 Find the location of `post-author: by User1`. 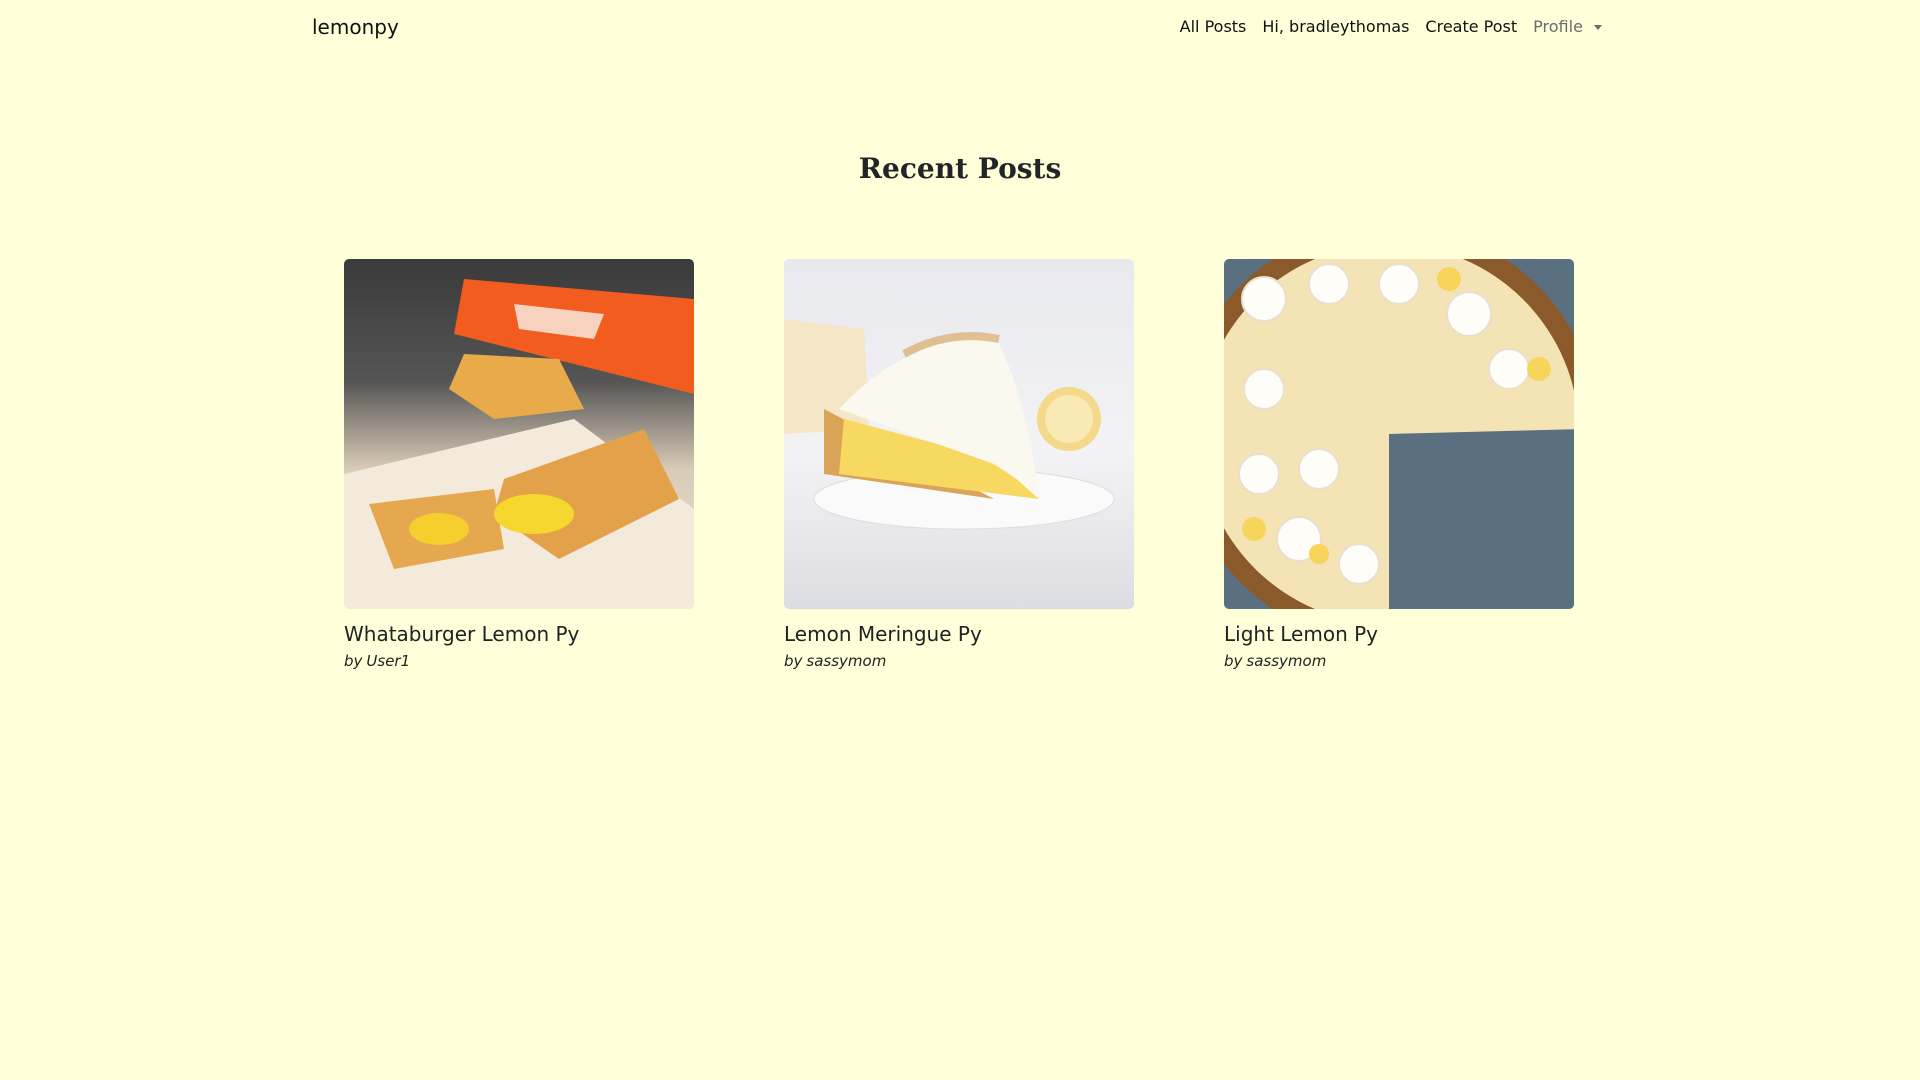

post-author: by User1 is located at coordinates (520, 661).